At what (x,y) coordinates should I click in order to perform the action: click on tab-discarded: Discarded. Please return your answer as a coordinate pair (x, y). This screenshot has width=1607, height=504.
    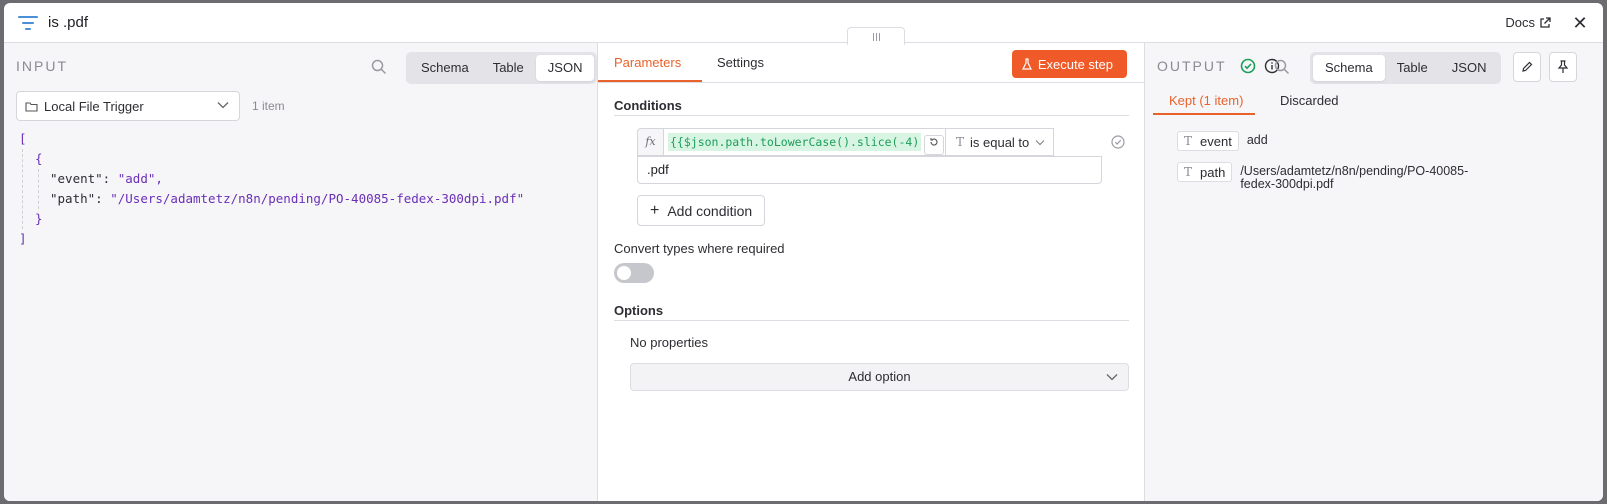
    Looking at the image, I should click on (1309, 100).